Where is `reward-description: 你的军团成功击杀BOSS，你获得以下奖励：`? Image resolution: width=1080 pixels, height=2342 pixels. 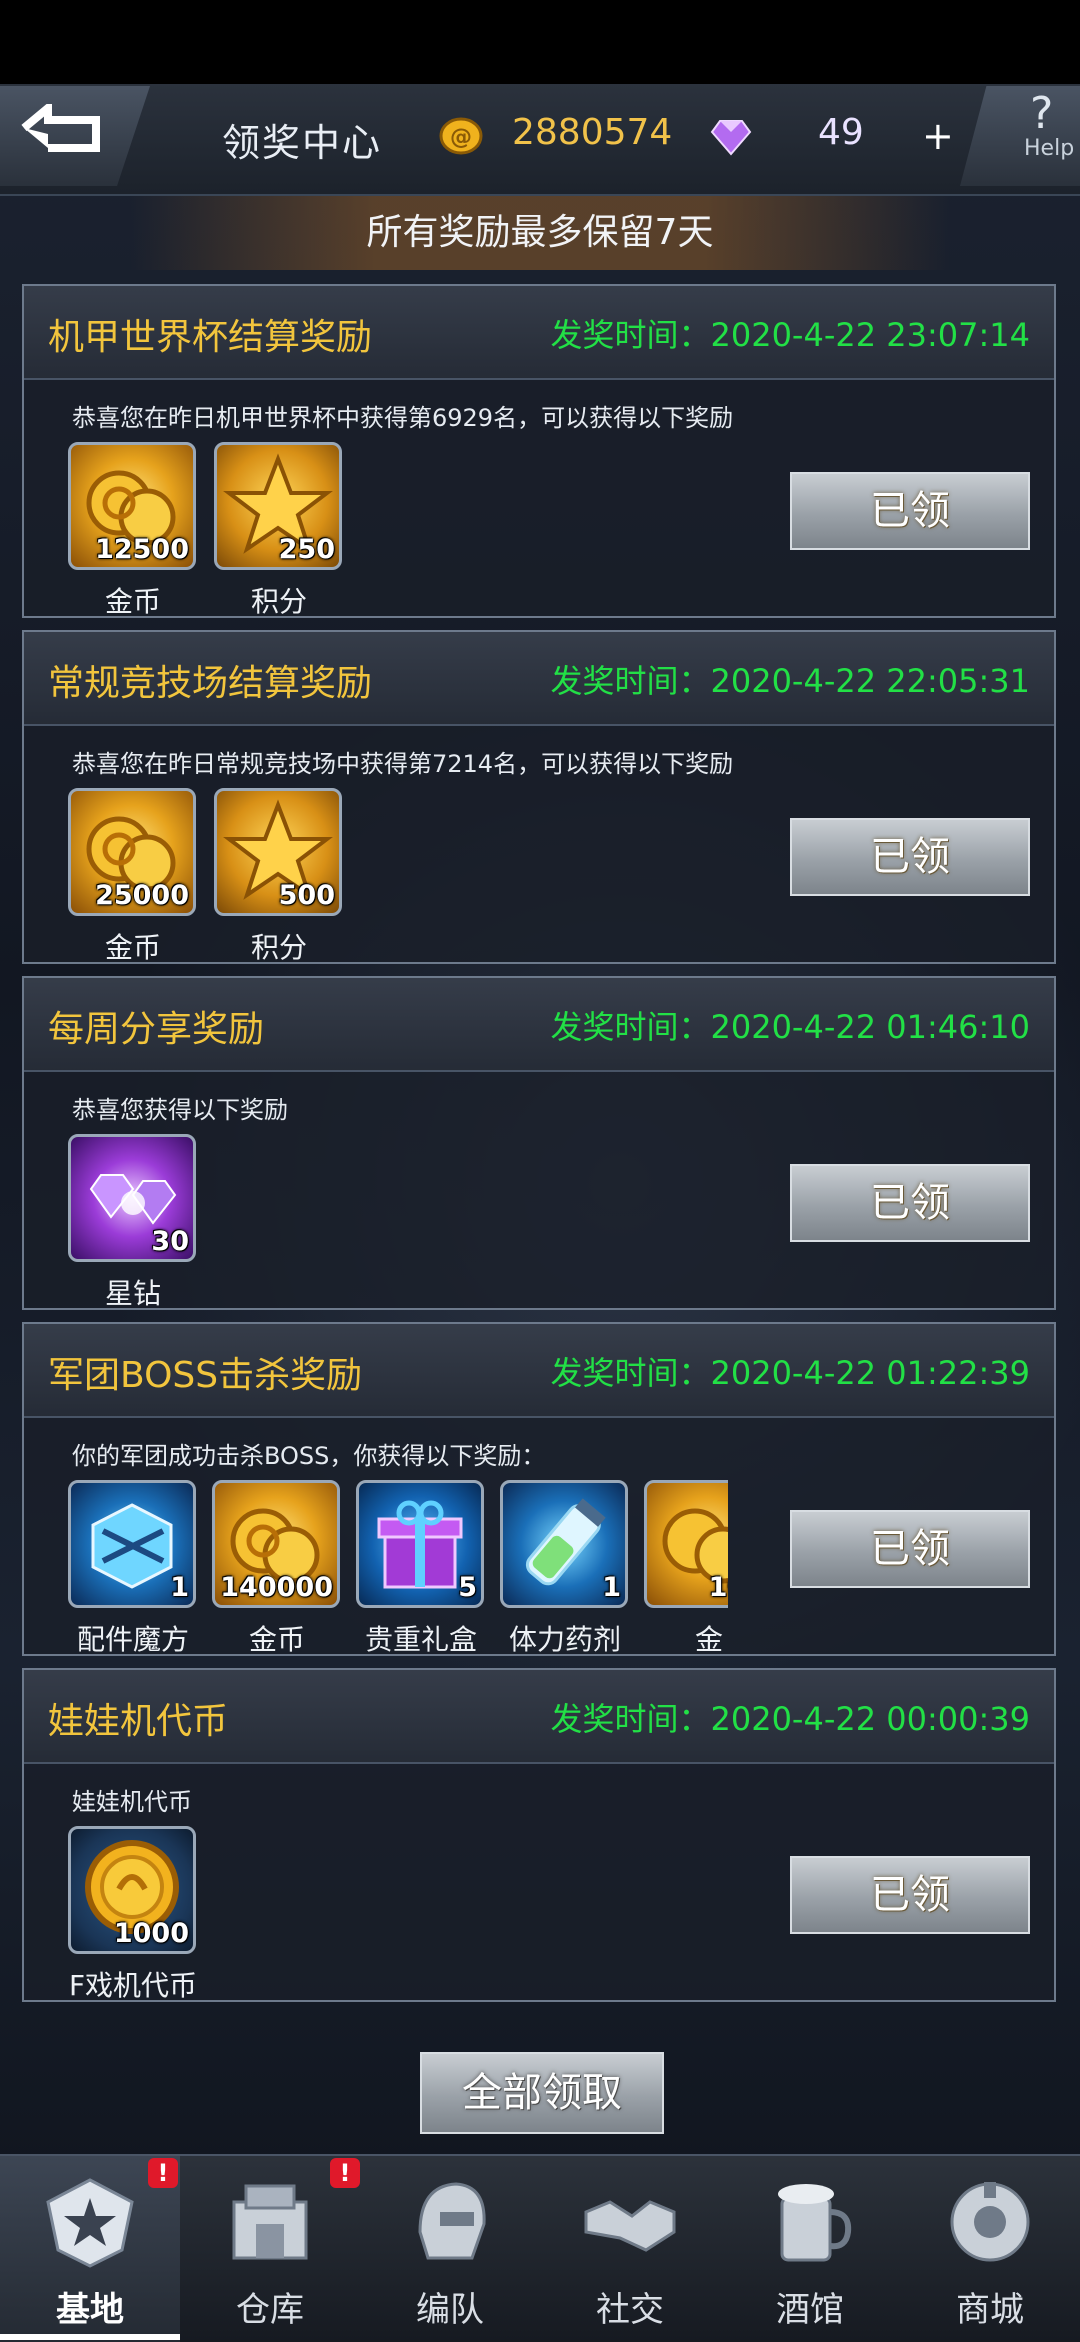 reward-description: 你的军团成功击杀BOSS，你获得以下奖励： is located at coordinates (309, 1456).